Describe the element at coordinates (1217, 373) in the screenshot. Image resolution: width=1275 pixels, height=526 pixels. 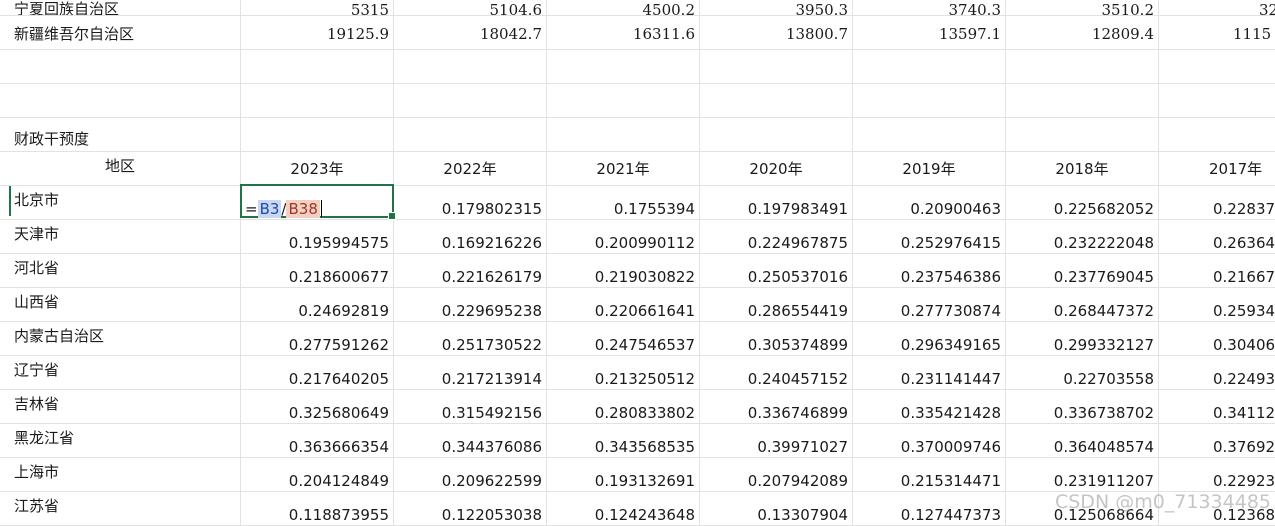
I see `value-cell: 0.224930` at that location.